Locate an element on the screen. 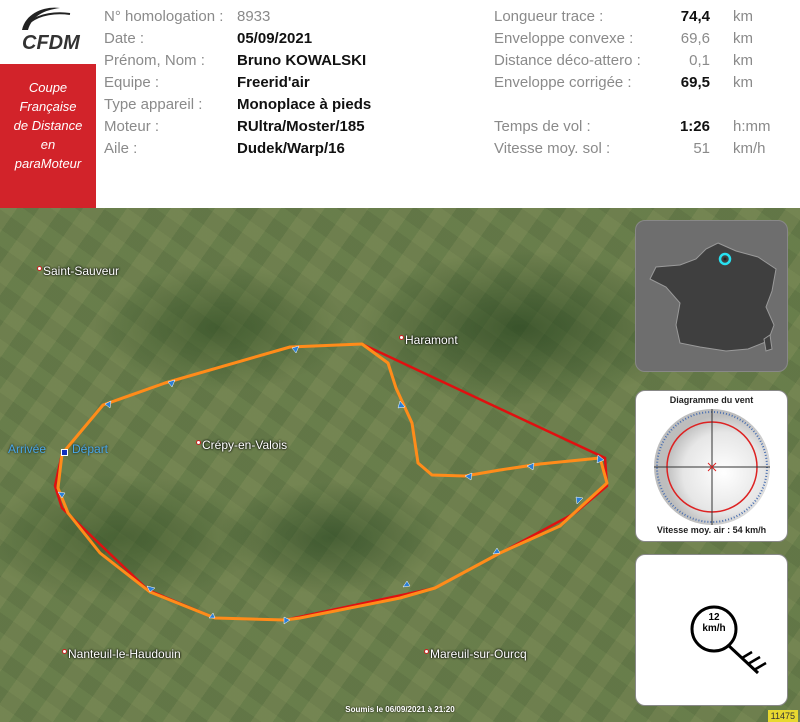 This screenshot has height=722, width=800. town-haramont: Haramont is located at coordinates (428, 340).